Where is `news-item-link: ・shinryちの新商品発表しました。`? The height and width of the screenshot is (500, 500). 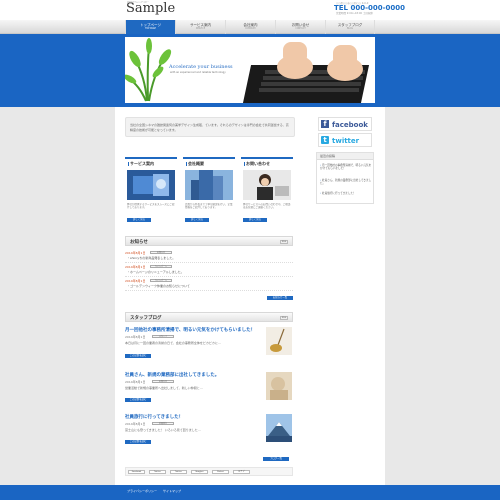 news-item-link: ・shinryちの新商品発表しました。 is located at coordinates (151, 258).